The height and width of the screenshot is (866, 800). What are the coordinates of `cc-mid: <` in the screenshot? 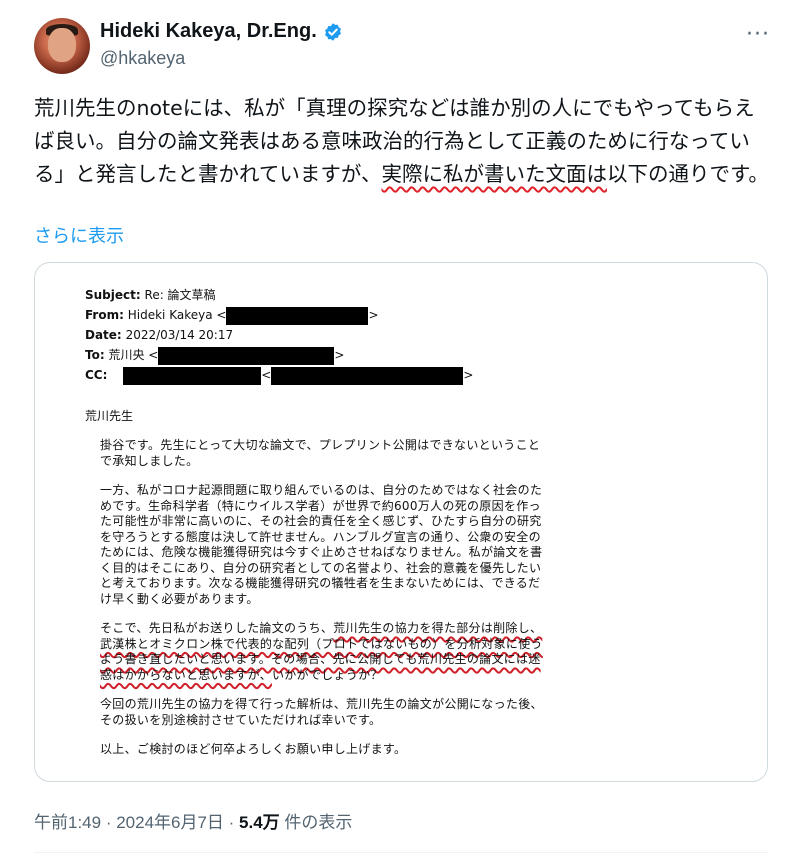 It's located at (266, 375).